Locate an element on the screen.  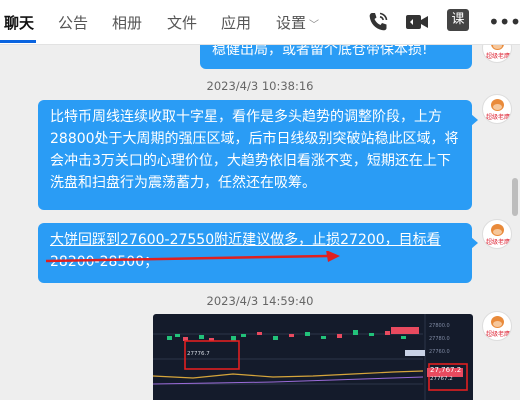
message-timestamp: 2023/4/3 10:38:16 is located at coordinates (260, 86).